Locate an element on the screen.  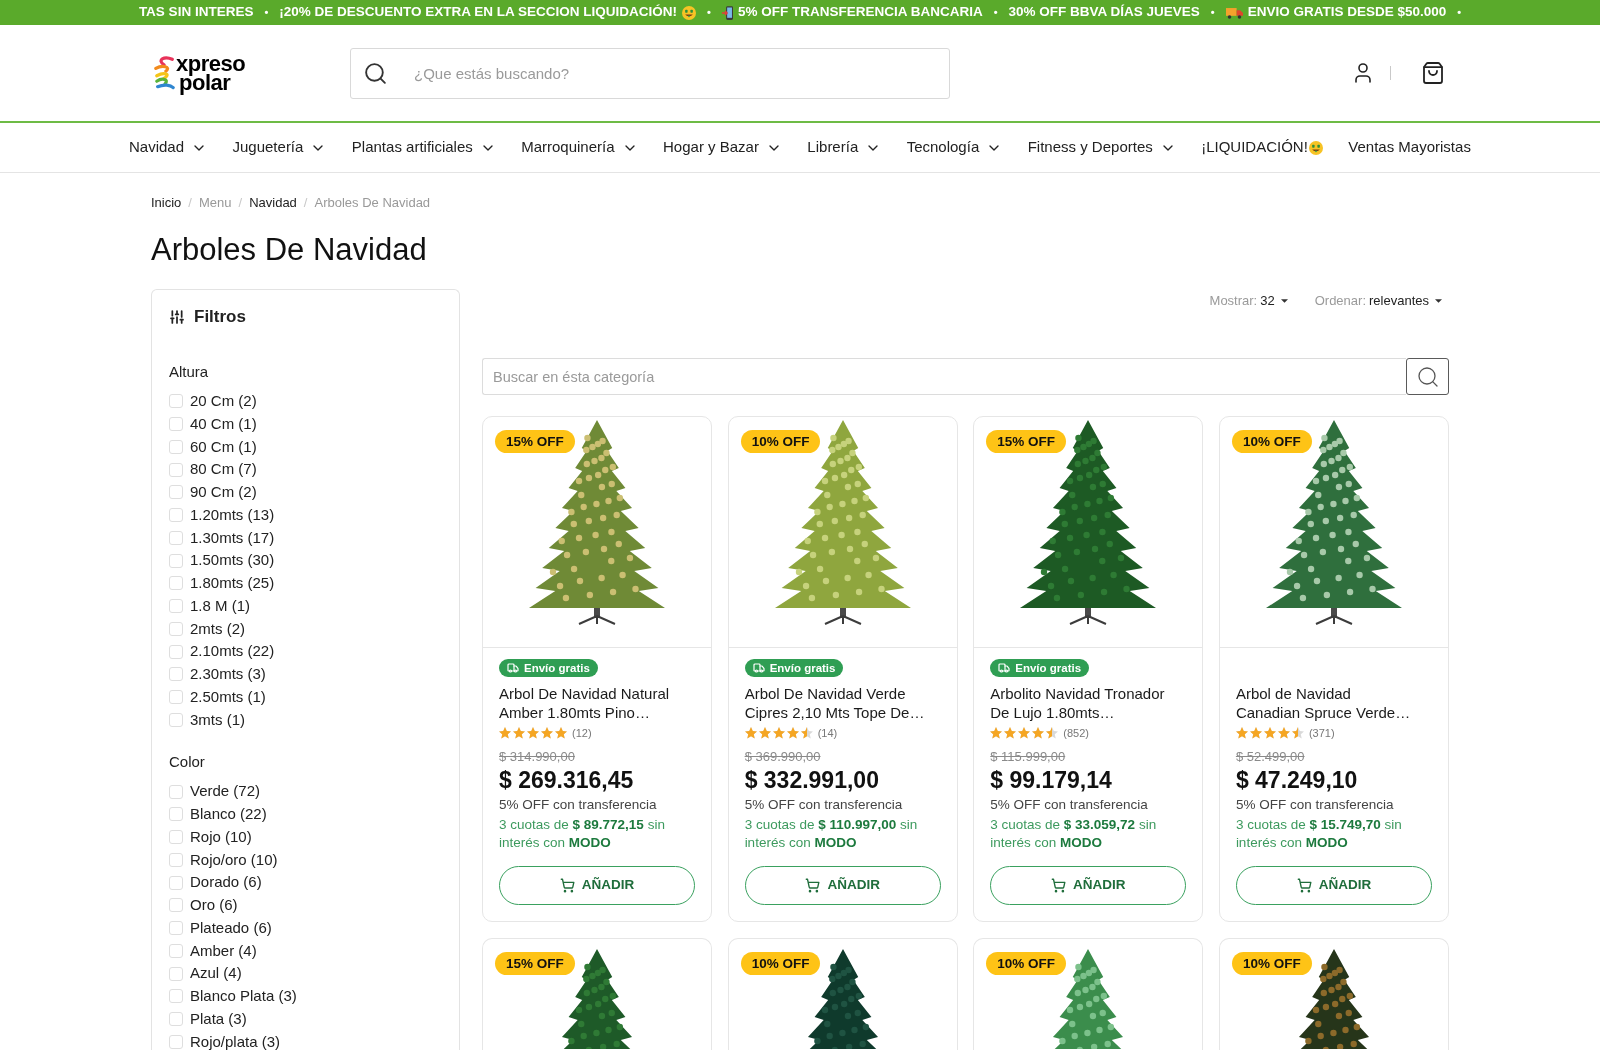
discount-badge: 15% OFF is located at coordinates (1026, 441).